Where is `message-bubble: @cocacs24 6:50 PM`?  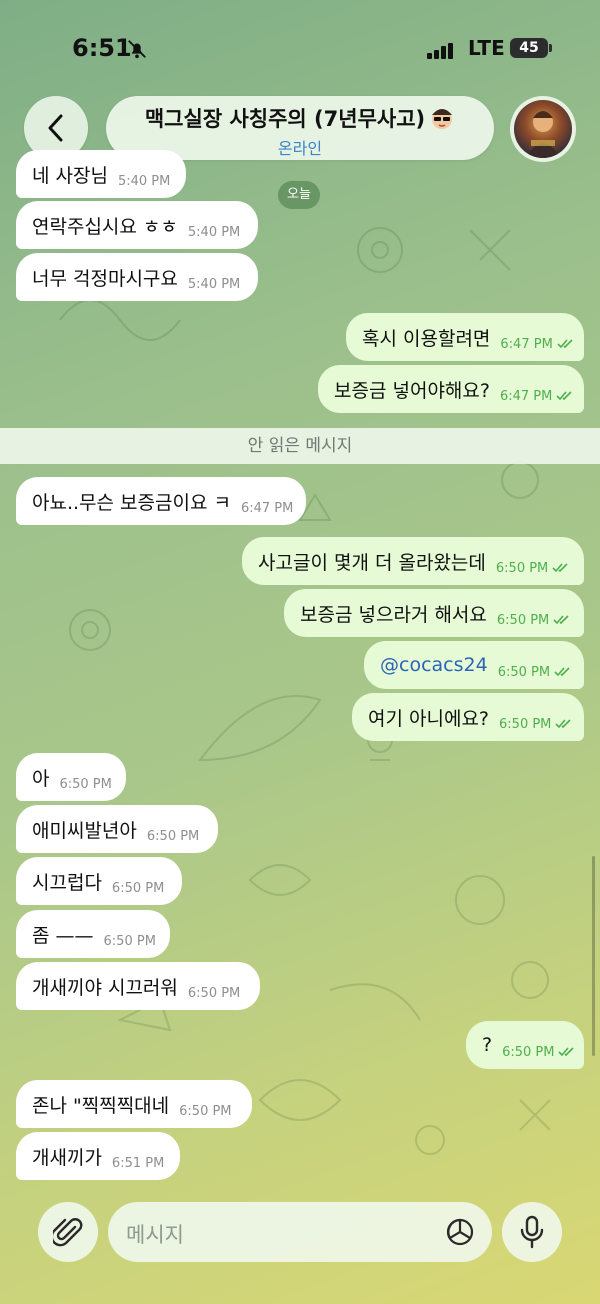 message-bubble: @cocacs24 6:50 PM is located at coordinates (474, 665).